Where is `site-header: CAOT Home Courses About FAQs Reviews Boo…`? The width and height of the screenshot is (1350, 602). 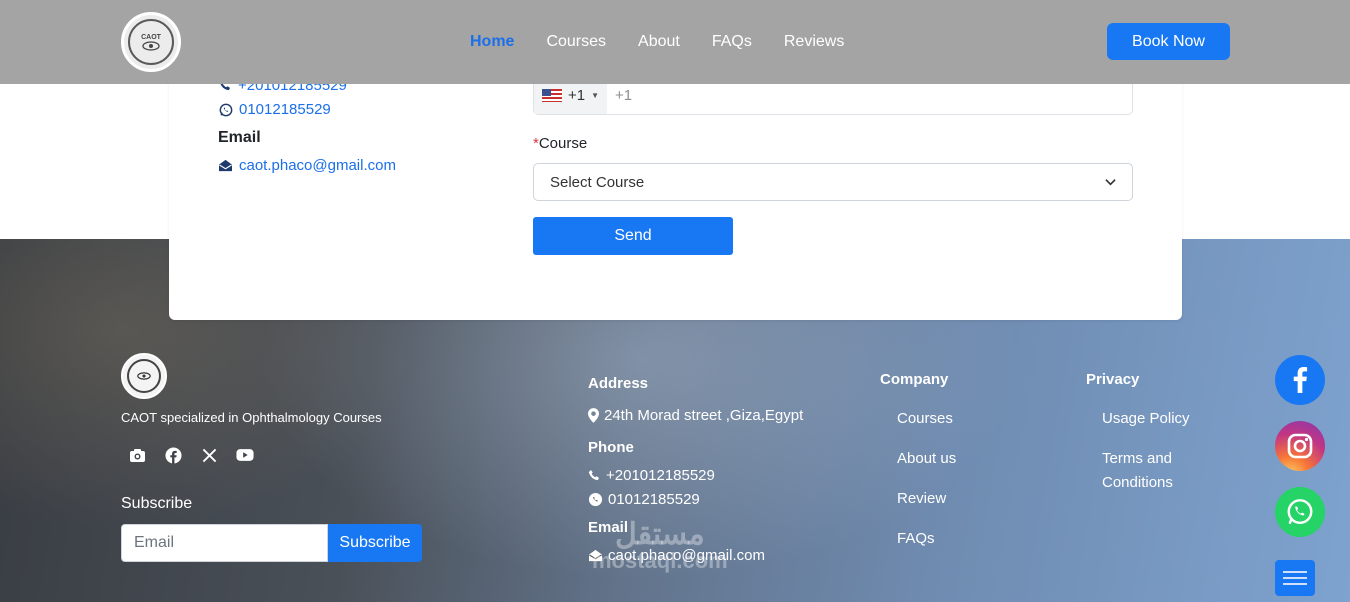
site-header: CAOT Home Courses About FAQs Reviews Boo… is located at coordinates (675, 42).